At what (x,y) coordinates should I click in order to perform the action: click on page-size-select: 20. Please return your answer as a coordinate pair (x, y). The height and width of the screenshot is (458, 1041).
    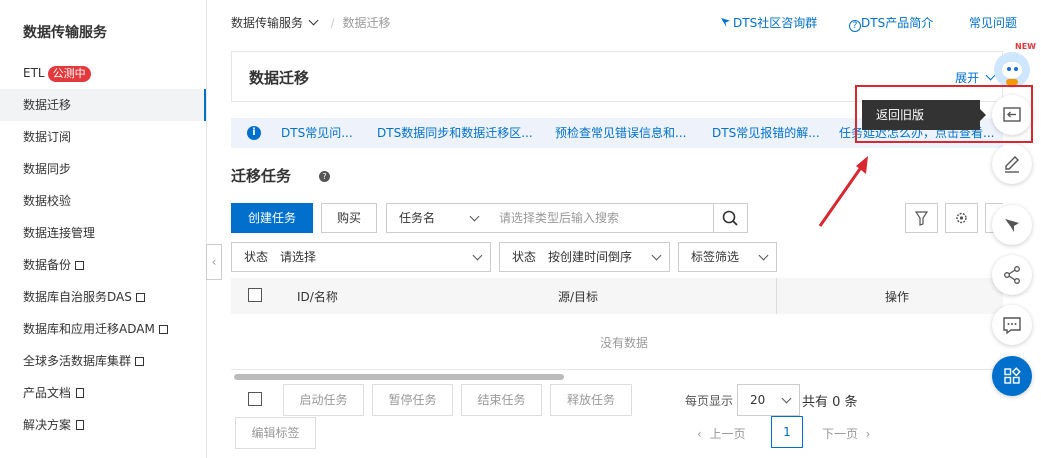
    Looking at the image, I should click on (768, 400).